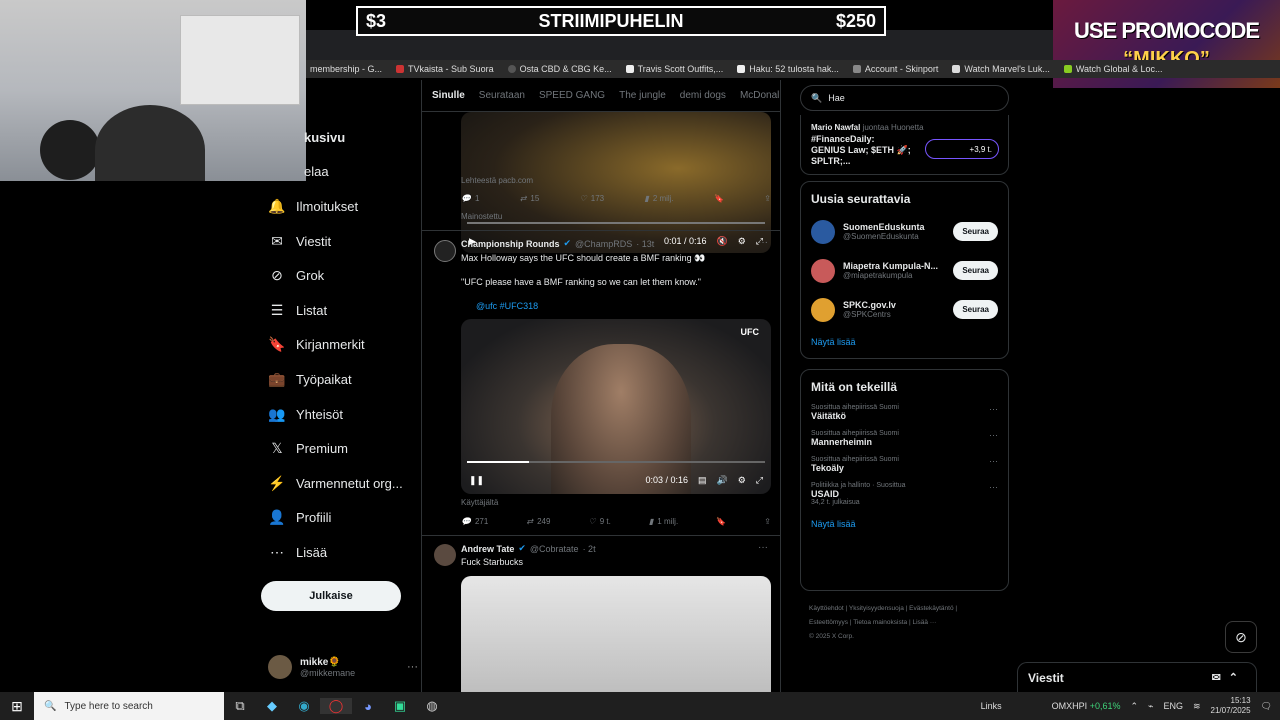 The width and height of the screenshot is (1280, 720). Describe the element at coordinates (538, 521) in the screenshot. I see `retweet-button: ⇄ 249` at that location.